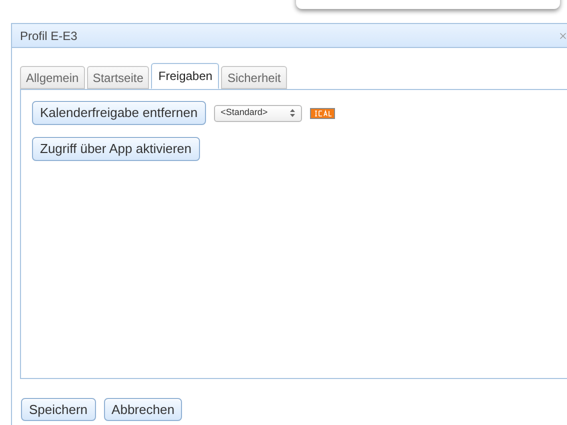 This screenshot has width=567, height=425. What do you see at coordinates (185, 76) in the screenshot?
I see `tab: Freigaben` at bounding box center [185, 76].